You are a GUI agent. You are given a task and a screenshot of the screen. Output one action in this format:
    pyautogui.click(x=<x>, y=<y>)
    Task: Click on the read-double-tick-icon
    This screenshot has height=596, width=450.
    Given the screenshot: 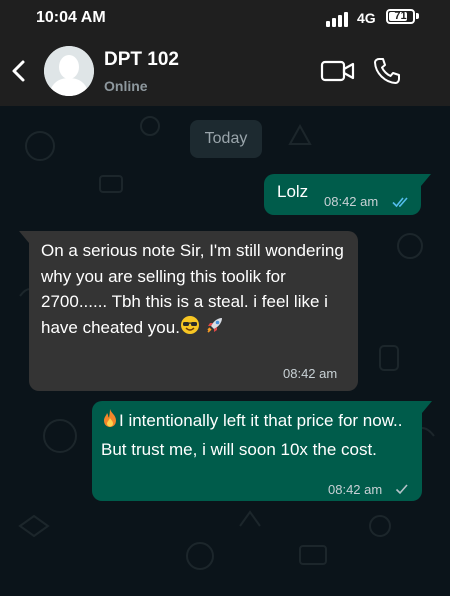 What is the action you would take?
    pyautogui.click(x=400, y=202)
    